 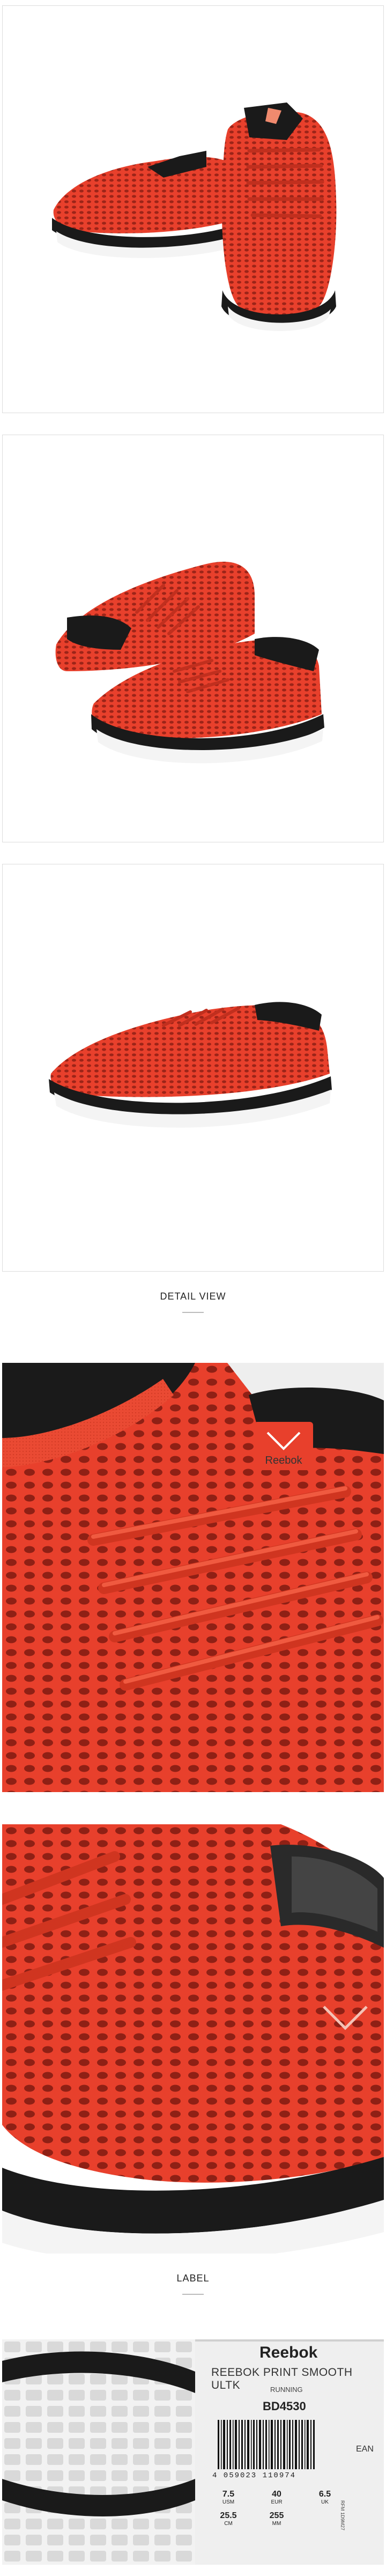 I want to click on label-title: LABEL, so click(x=193, y=2278).